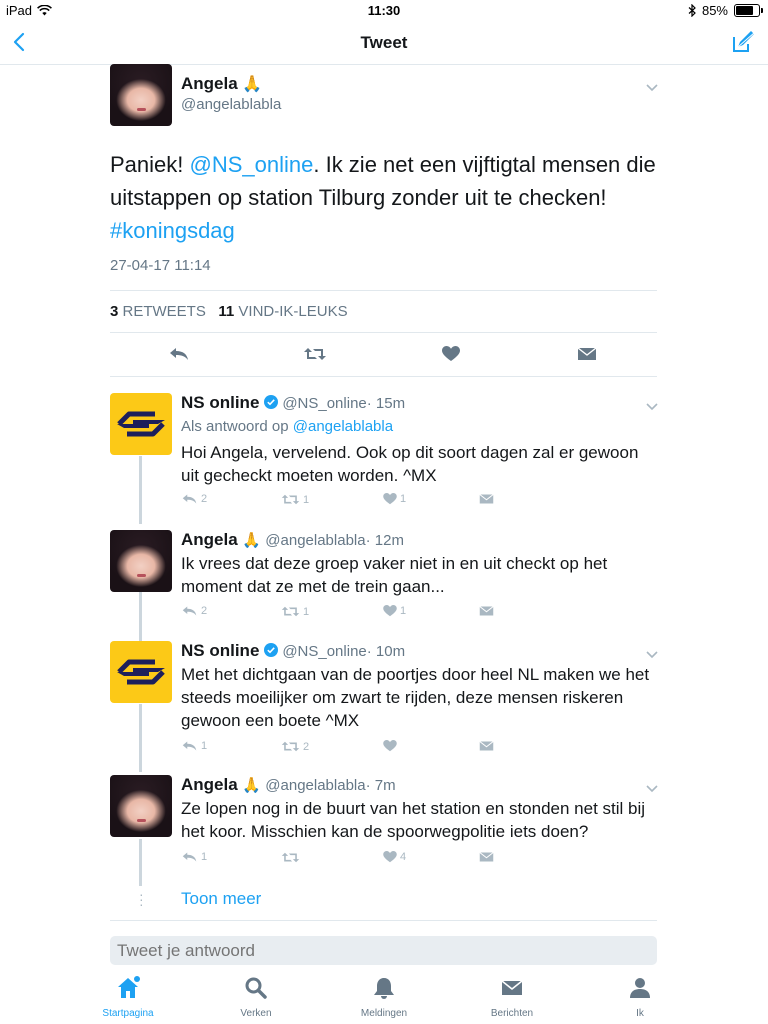 The height and width of the screenshot is (1024, 768). I want to click on ns-logo-icon, so click(141, 672).